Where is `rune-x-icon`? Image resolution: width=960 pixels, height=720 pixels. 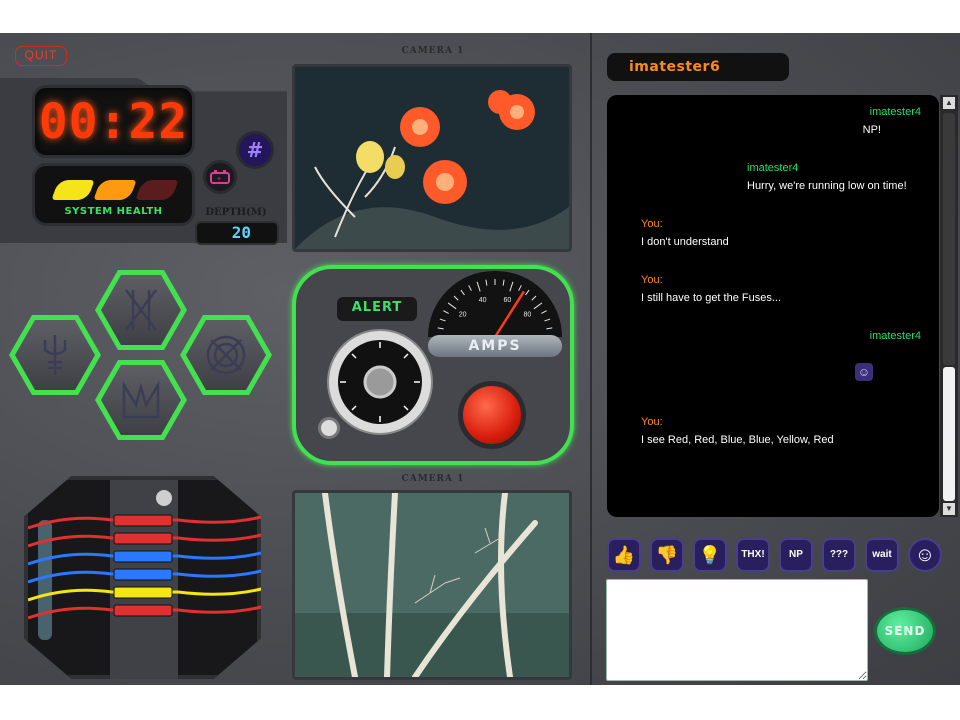
rune-x-icon is located at coordinates (141, 310).